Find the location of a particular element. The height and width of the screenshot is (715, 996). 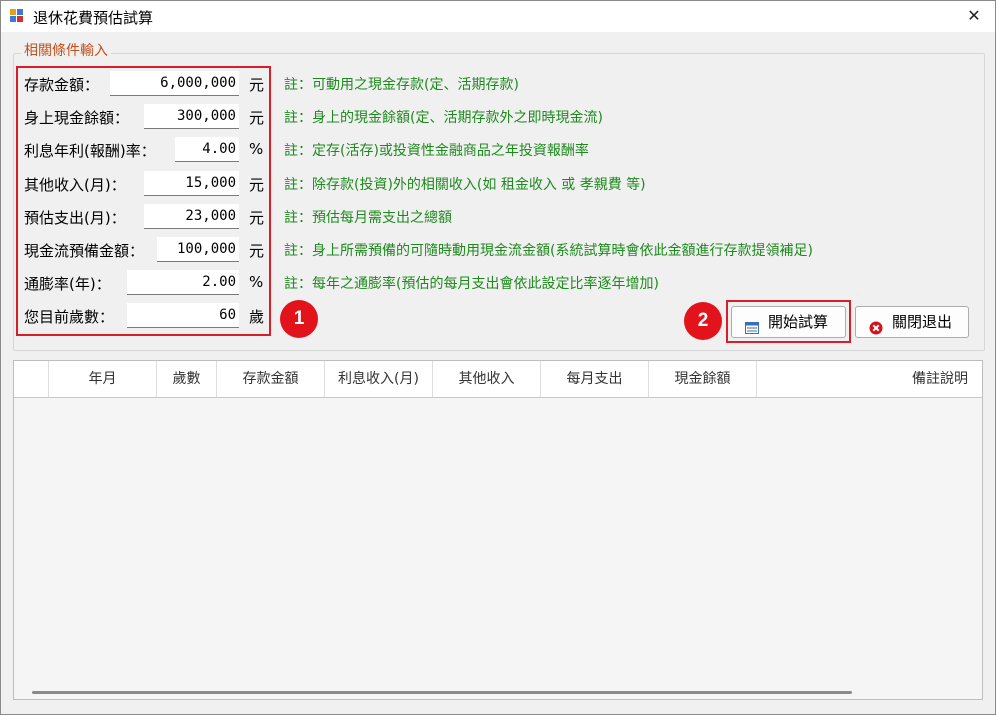

column-header-age: 歲數 is located at coordinates (187, 379).